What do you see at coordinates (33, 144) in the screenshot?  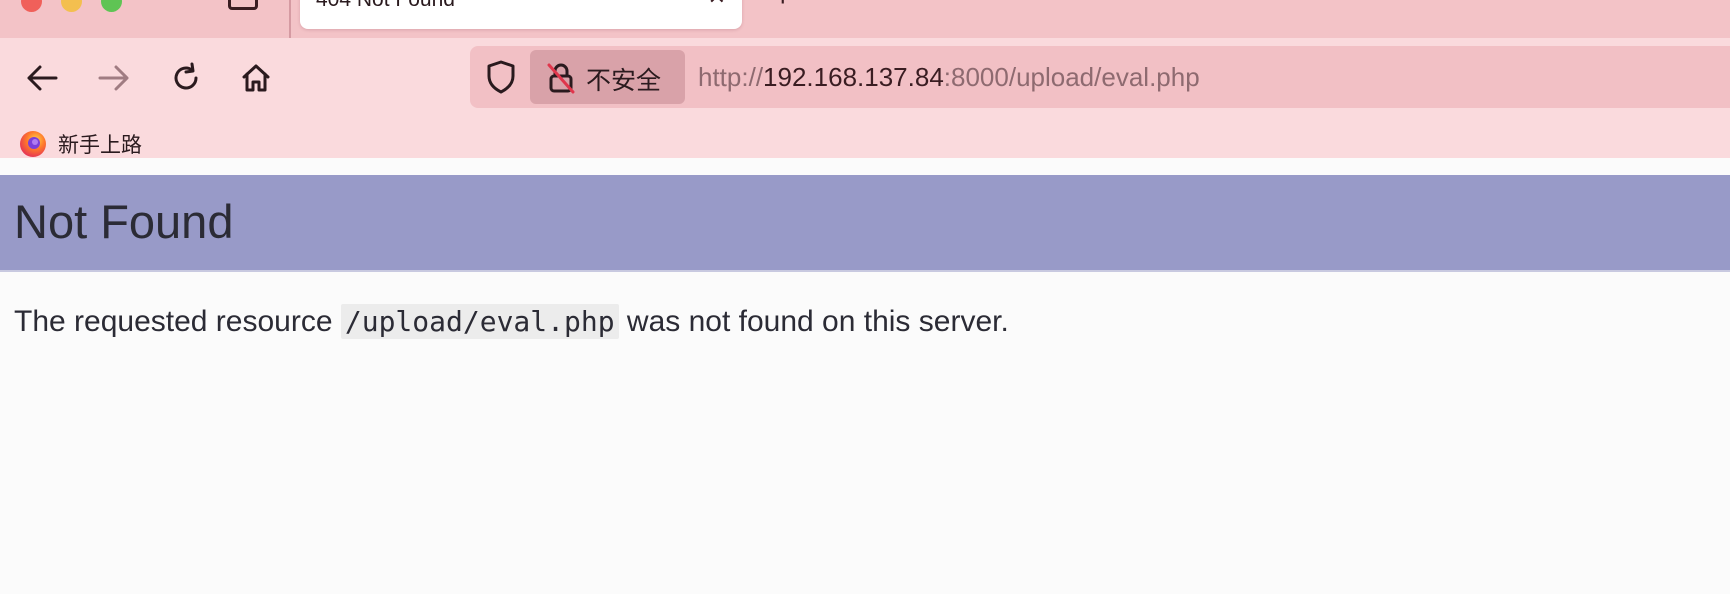 I see `firefox-icon` at bounding box center [33, 144].